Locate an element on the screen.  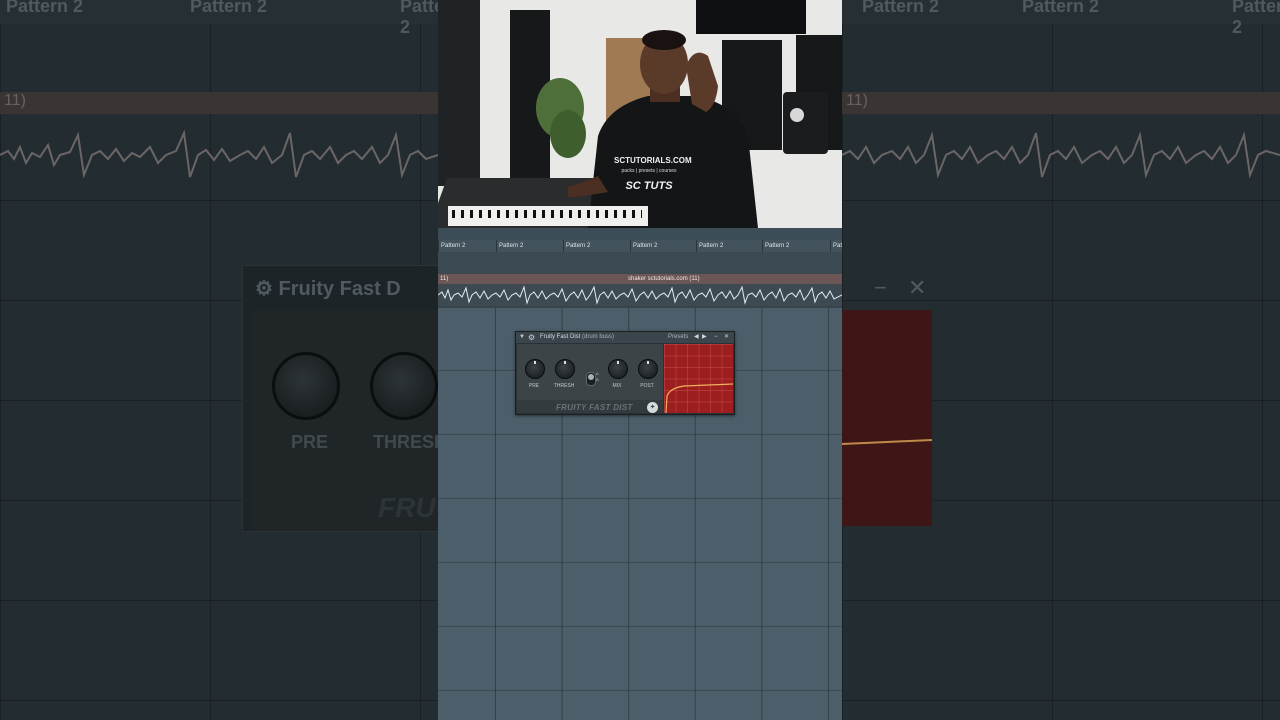
audio-waveform is located at coordinates (640, 295).